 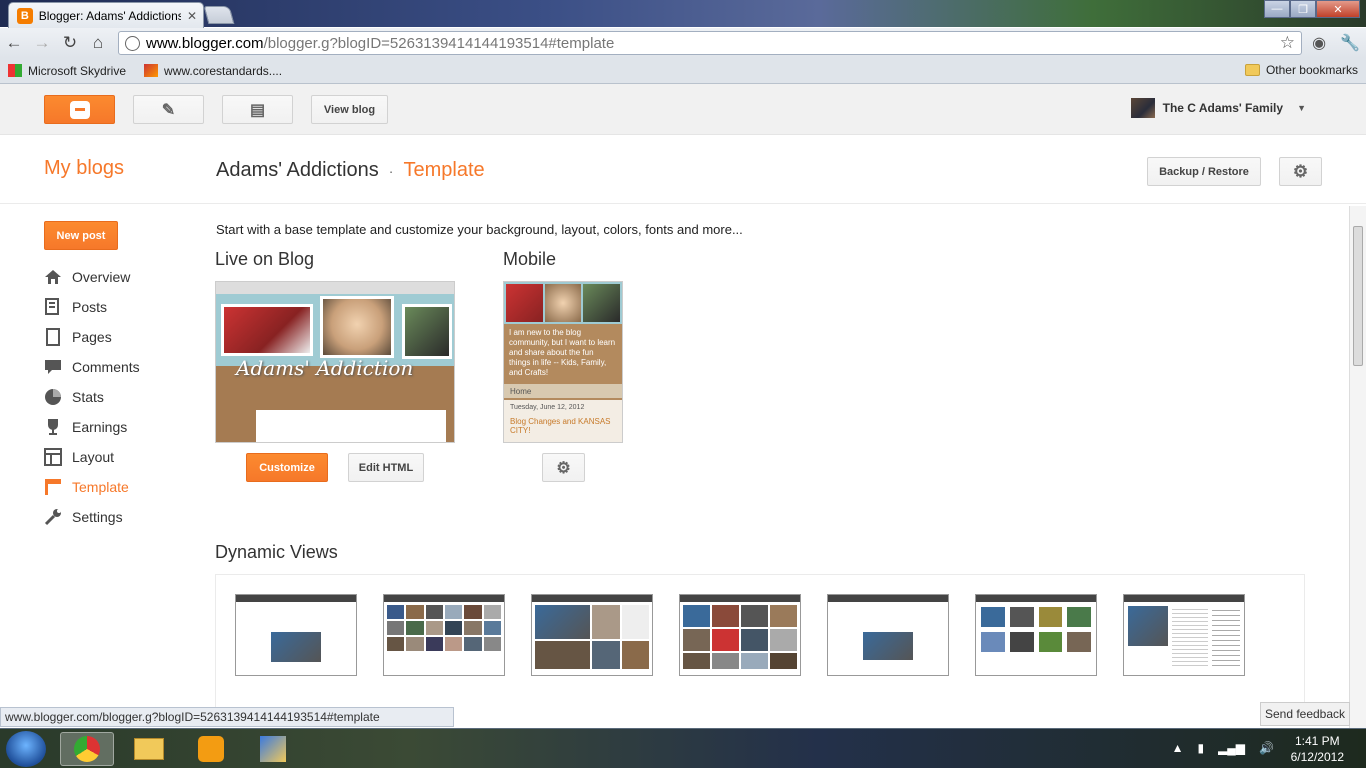 I want to click on clock-date: 6/12/2012, so click(x=1317, y=757).